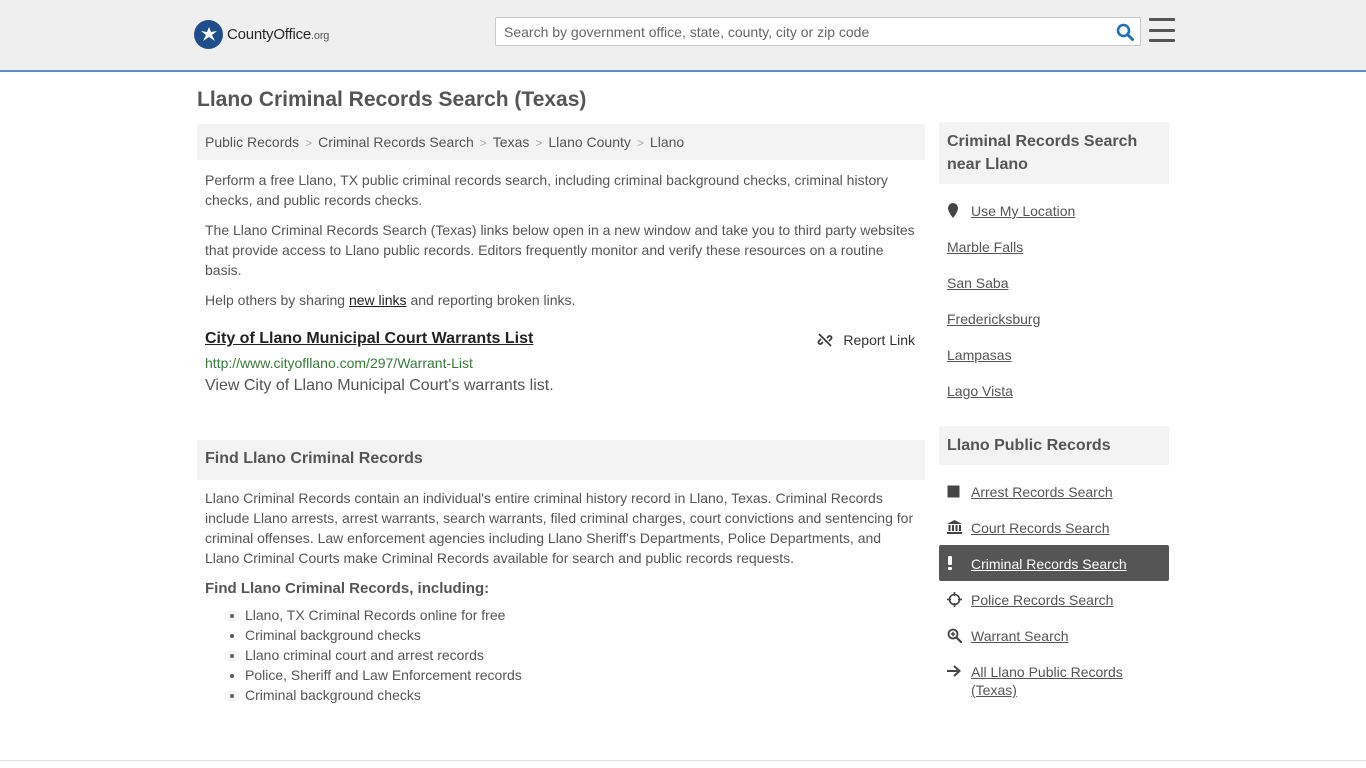 Image resolution: width=1366 pixels, height=768 pixels. I want to click on find-records-subheading: Find Llano Criminal Records, including:, so click(347, 588).